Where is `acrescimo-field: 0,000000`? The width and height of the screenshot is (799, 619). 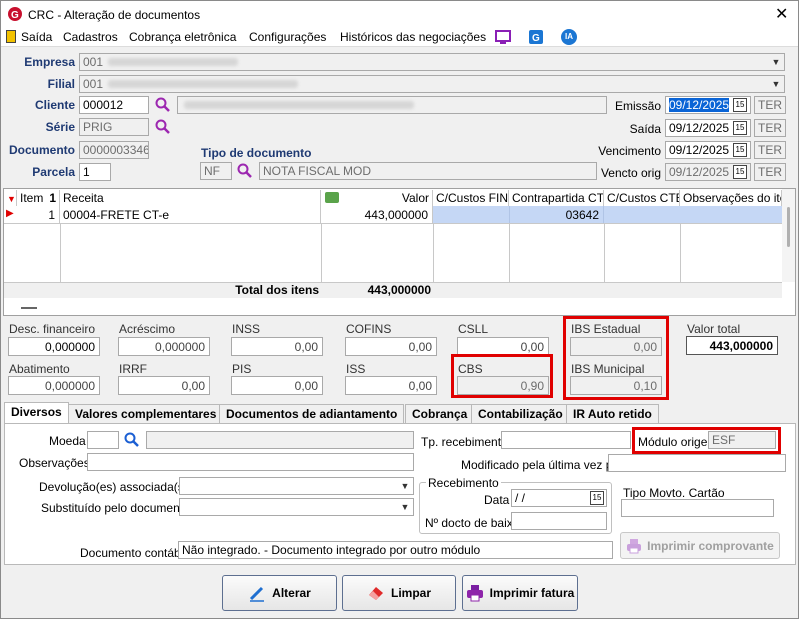
acrescimo-field: 0,000000 is located at coordinates (164, 346).